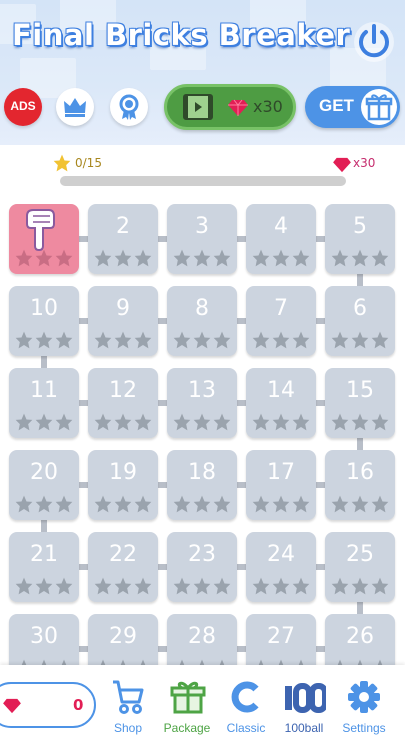 The image size is (405, 740). Describe the element at coordinates (360, 485) in the screenshot. I see `level-button: 16` at that location.